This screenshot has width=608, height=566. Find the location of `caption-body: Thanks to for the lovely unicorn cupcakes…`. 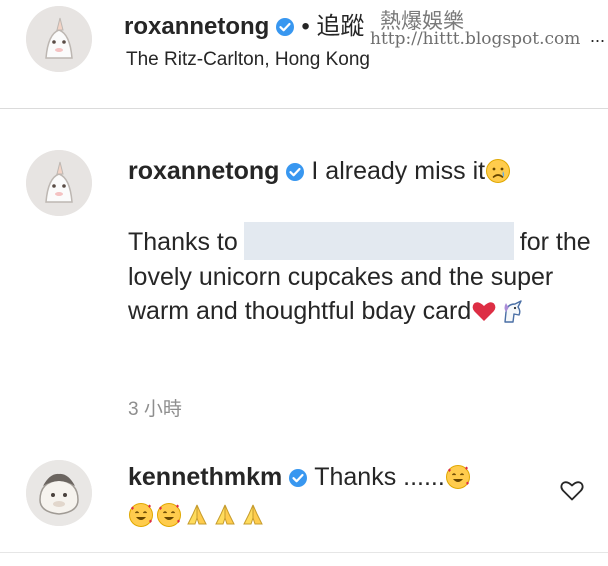

caption-body: Thanks to for the lovely unicorn cupcakes… is located at coordinates (363, 275).